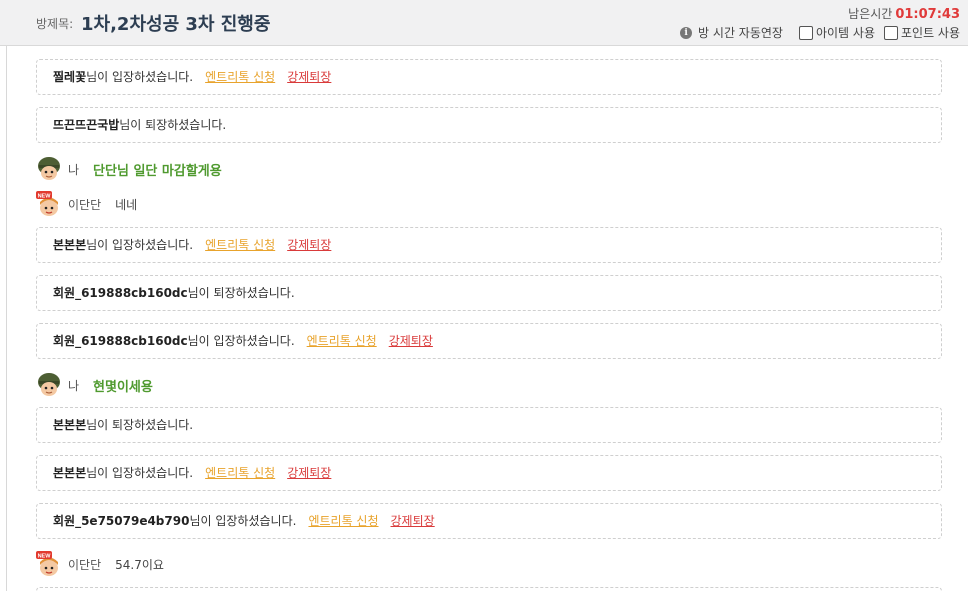 The image size is (968, 591). What do you see at coordinates (930, 33) in the screenshot?
I see `use-point-label: 포인트 사용` at bounding box center [930, 33].